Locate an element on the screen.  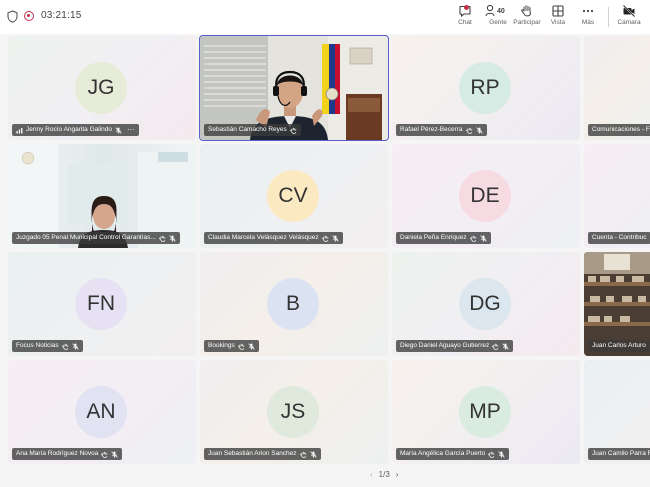
participant-tile: FN Focus Noticias is located at coordinates (102, 304).